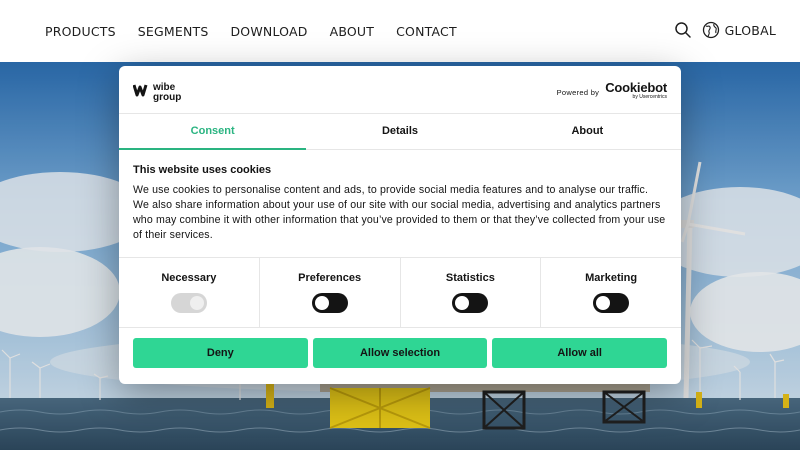 The image size is (800, 450). What do you see at coordinates (268, 31) in the screenshot?
I see `nav-download: DOWNLOAD` at bounding box center [268, 31].